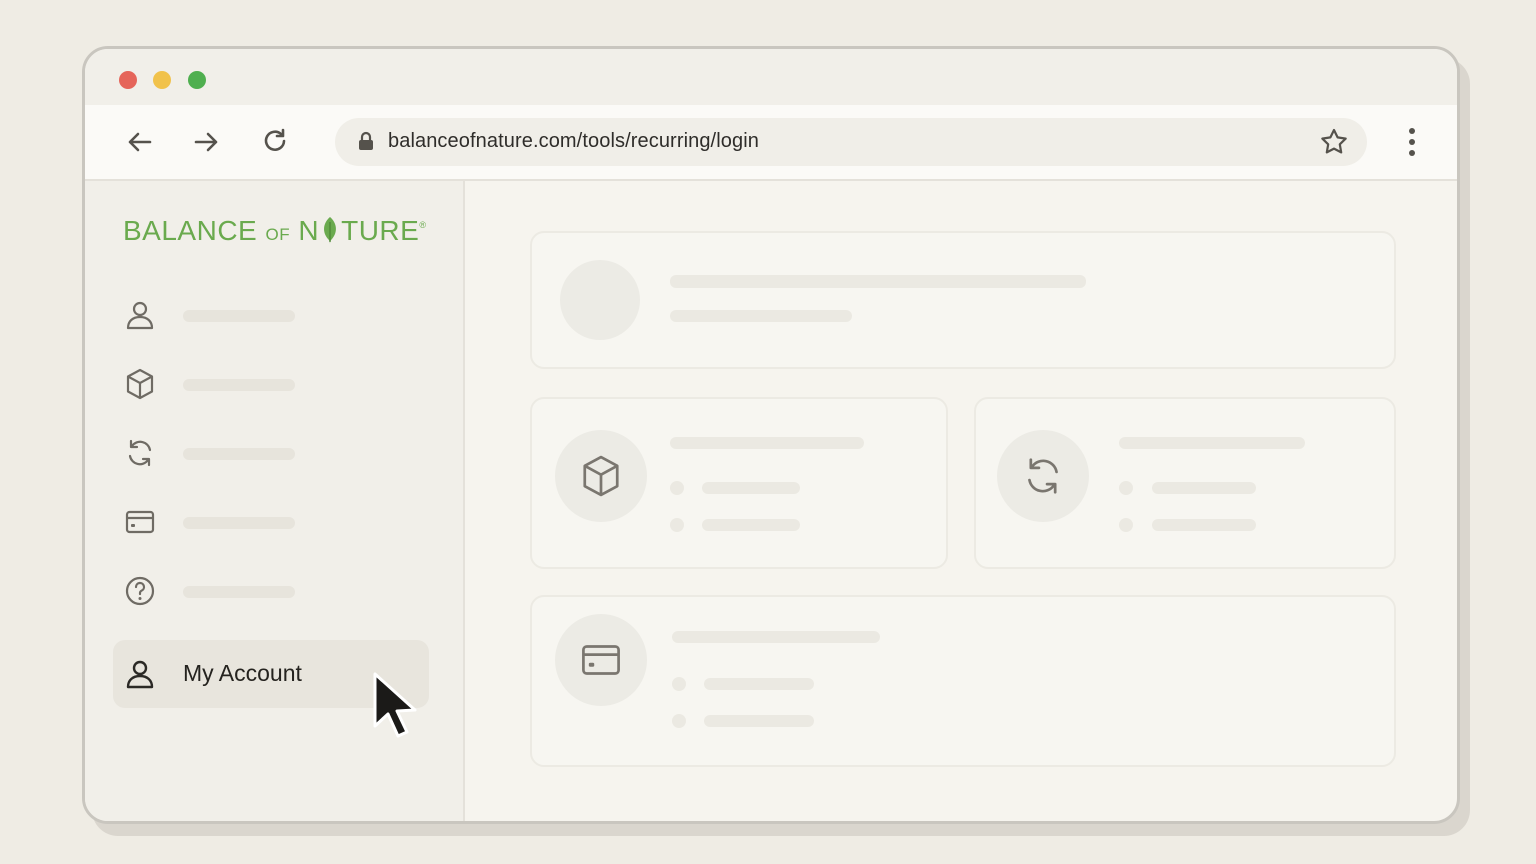 The image size is (1536, 864). What do you see at coordinates (242, 673) in the screenshot?
I see `my-account-label: My Account` at bounding box center [242, 673].